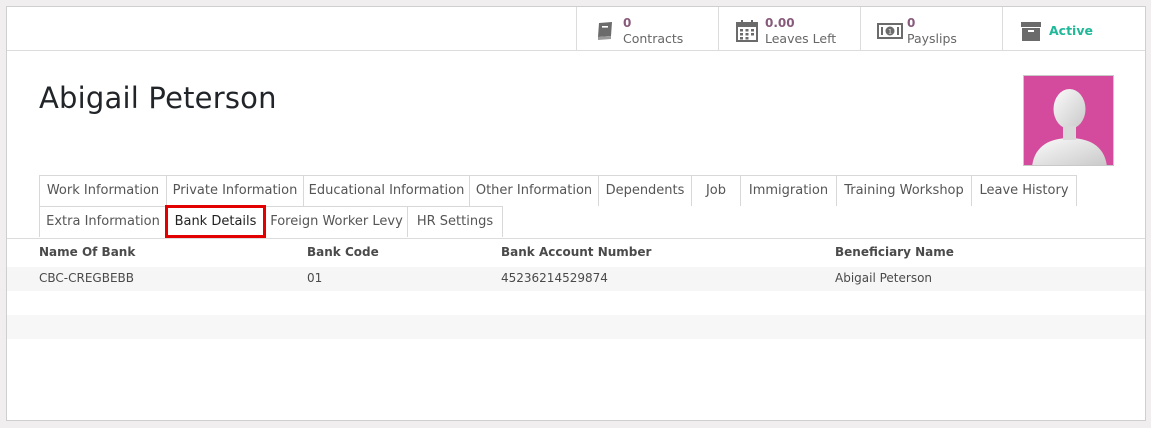  What do you see at coordinates (801, 38) in the screenshot?
I see `leaves-left-label: Leaves Left` at bounding box center [801, 38].